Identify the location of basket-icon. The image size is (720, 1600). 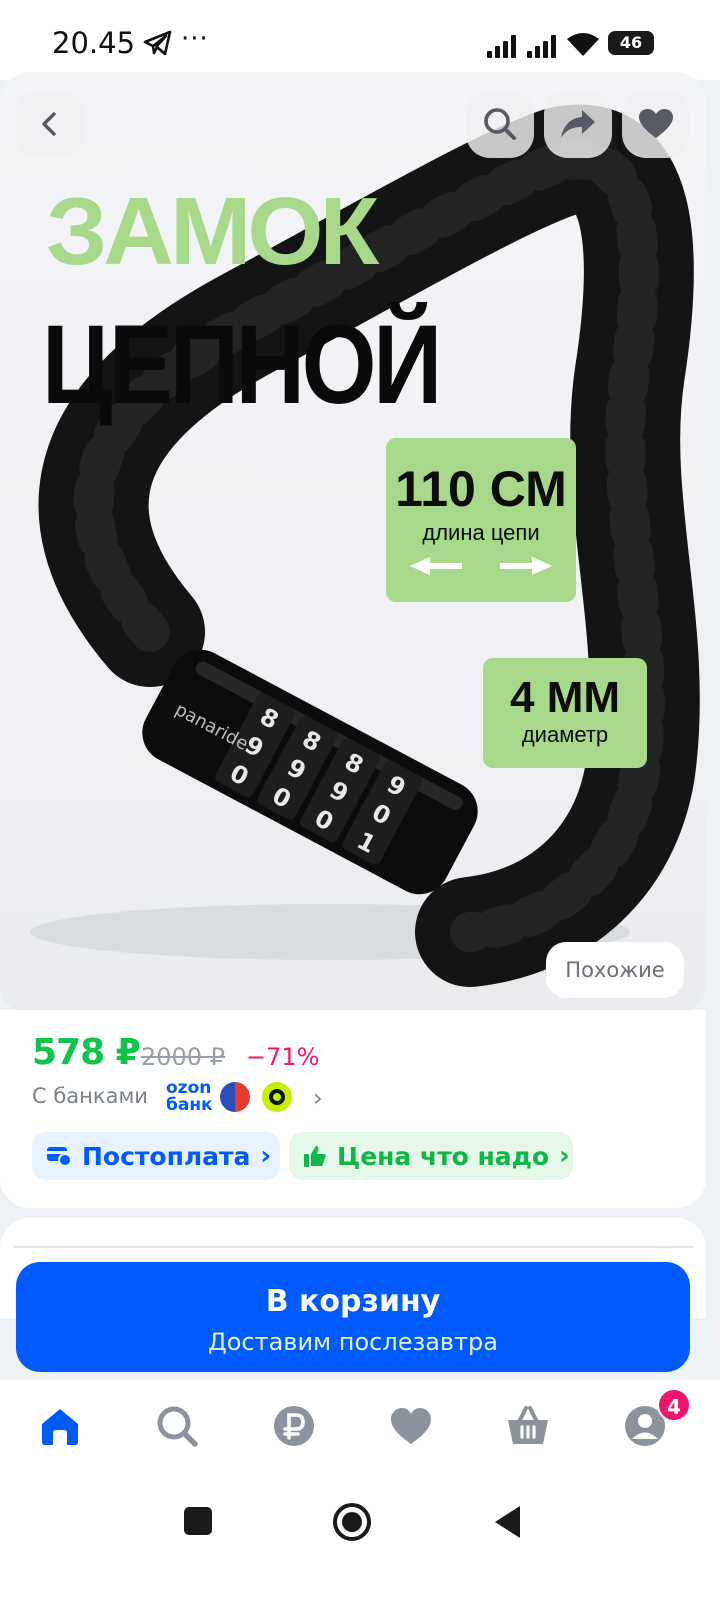
(528, 1426).